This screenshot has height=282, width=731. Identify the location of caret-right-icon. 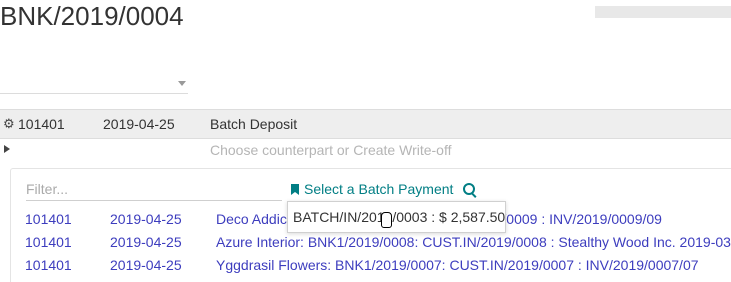
(7, 149).